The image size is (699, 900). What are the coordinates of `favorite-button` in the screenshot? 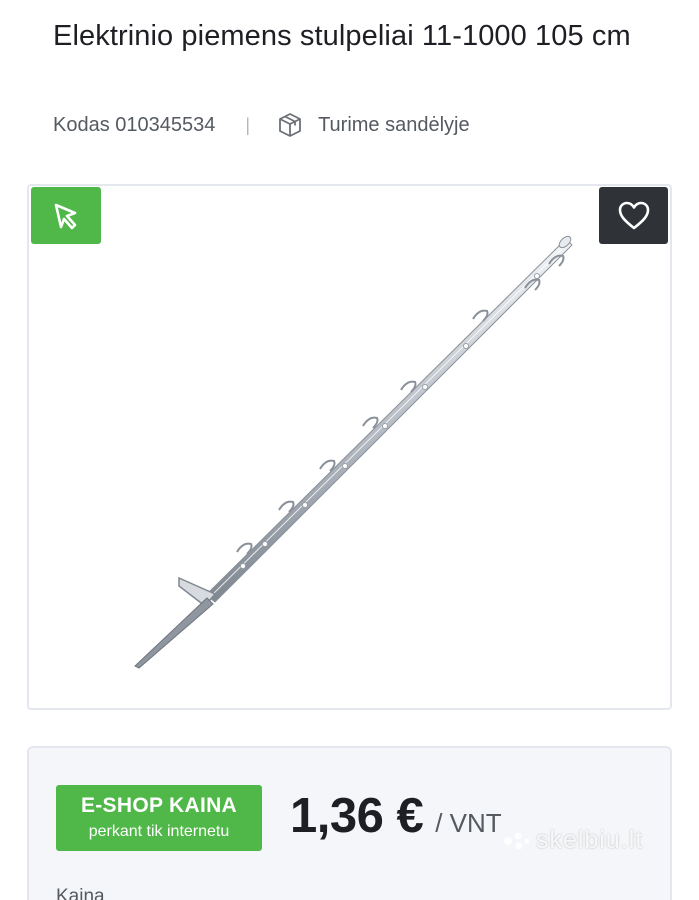 It's located at (633, 215).